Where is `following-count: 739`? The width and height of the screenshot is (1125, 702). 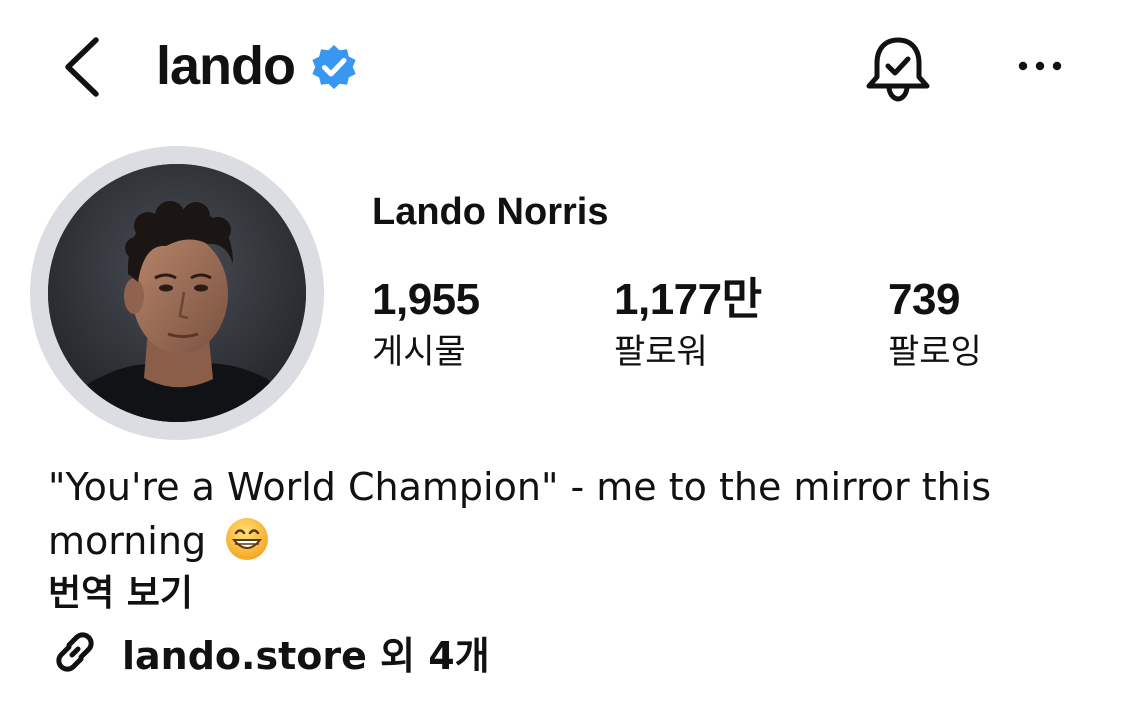 following-count: 739 is located at coordinates (924, 299).